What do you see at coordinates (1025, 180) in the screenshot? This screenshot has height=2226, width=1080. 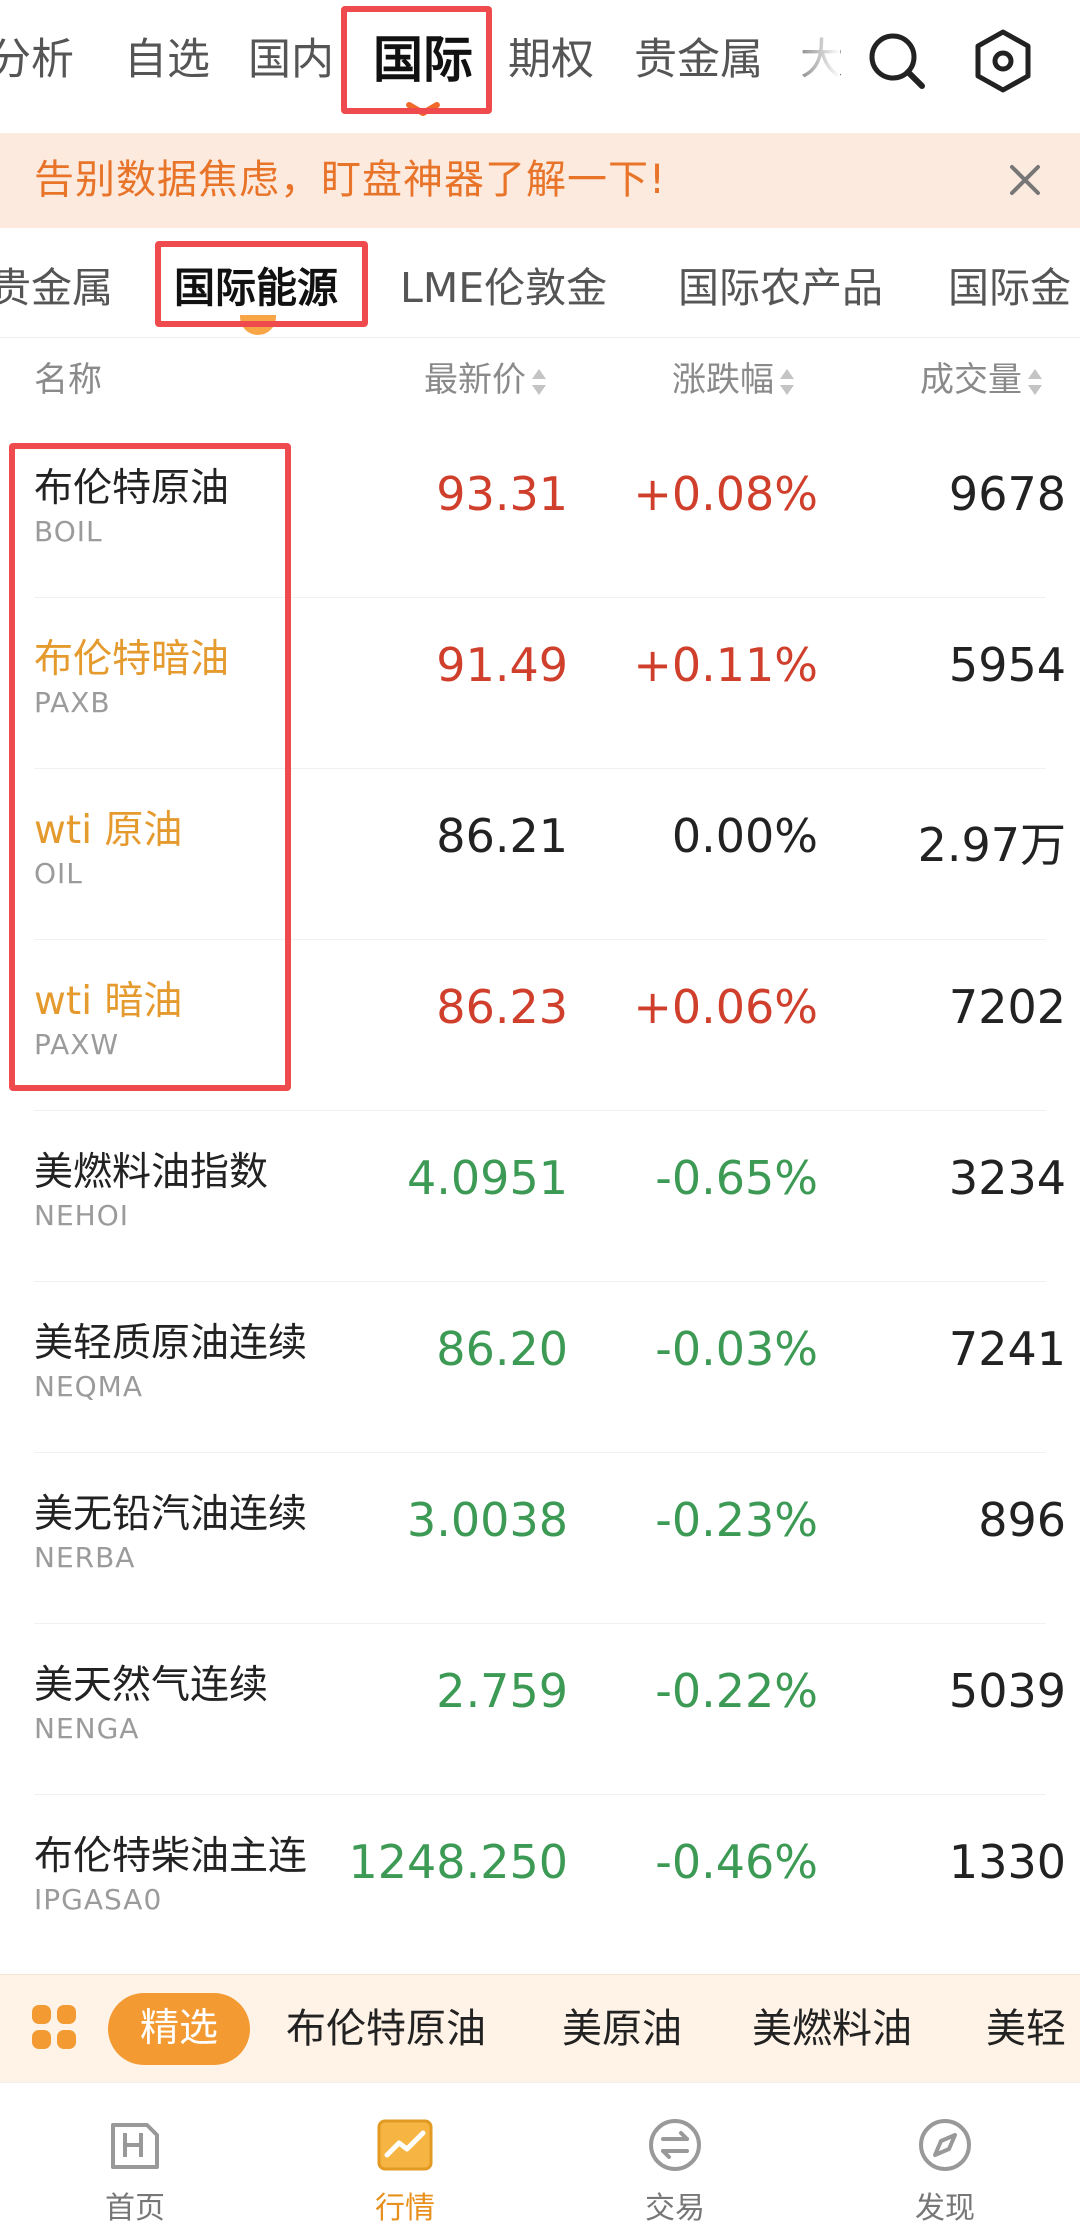 I see `close-icon` at bounding box center [1025, 180].